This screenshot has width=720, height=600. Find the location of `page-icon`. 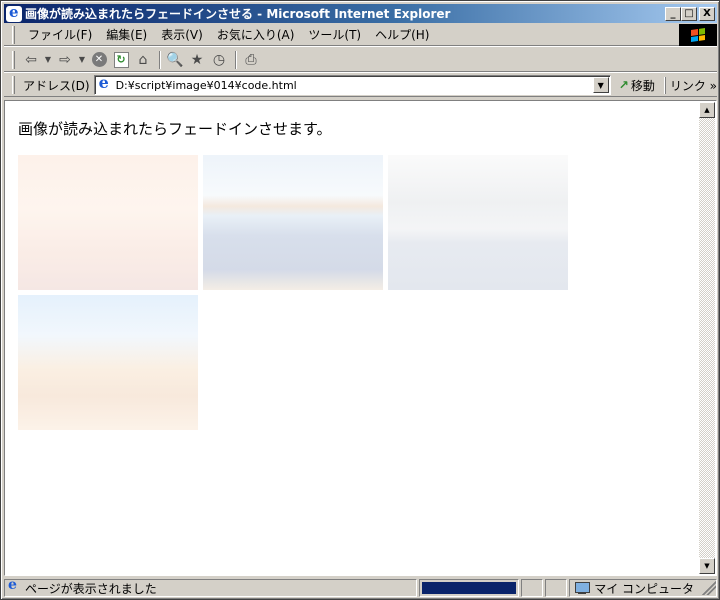

page-icon is located at coordinates (105, 83).